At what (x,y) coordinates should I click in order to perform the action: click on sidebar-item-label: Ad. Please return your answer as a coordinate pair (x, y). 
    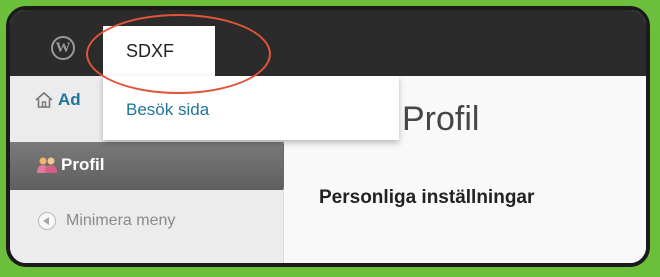
    Looking at the image, I should click on (69, 99).